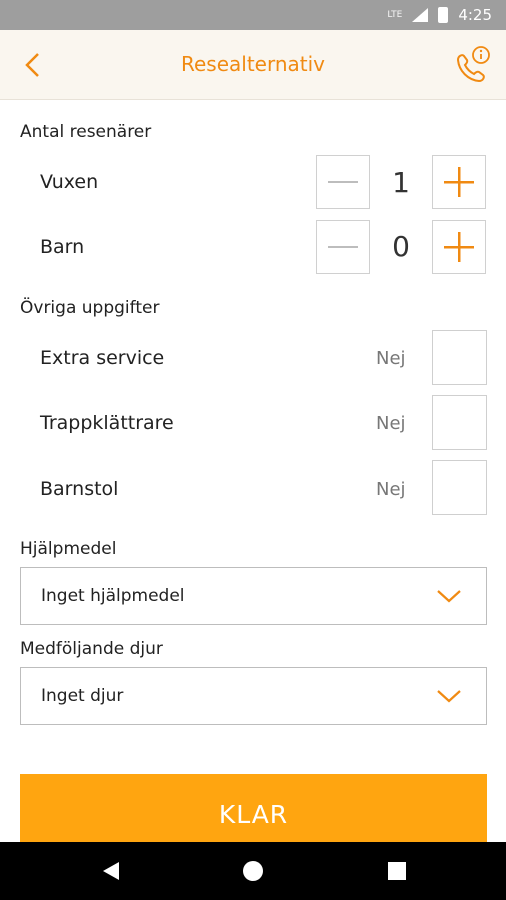  Describe the element at coordinates (90, 308) in the screenshot. I see `other-section-label: Övriga uppgifter` at that location.